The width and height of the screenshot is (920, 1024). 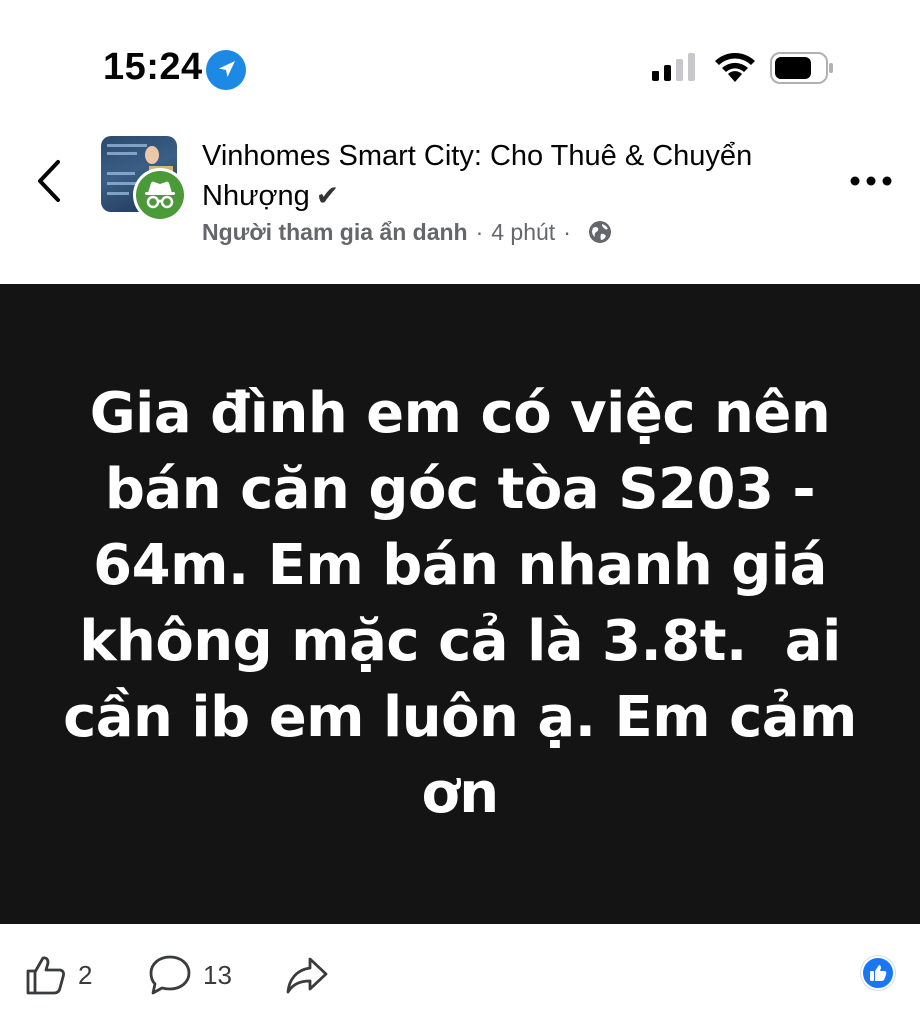 I want to click on author-name: Người tham gia ẩn danh, so click(x=335, y=232).